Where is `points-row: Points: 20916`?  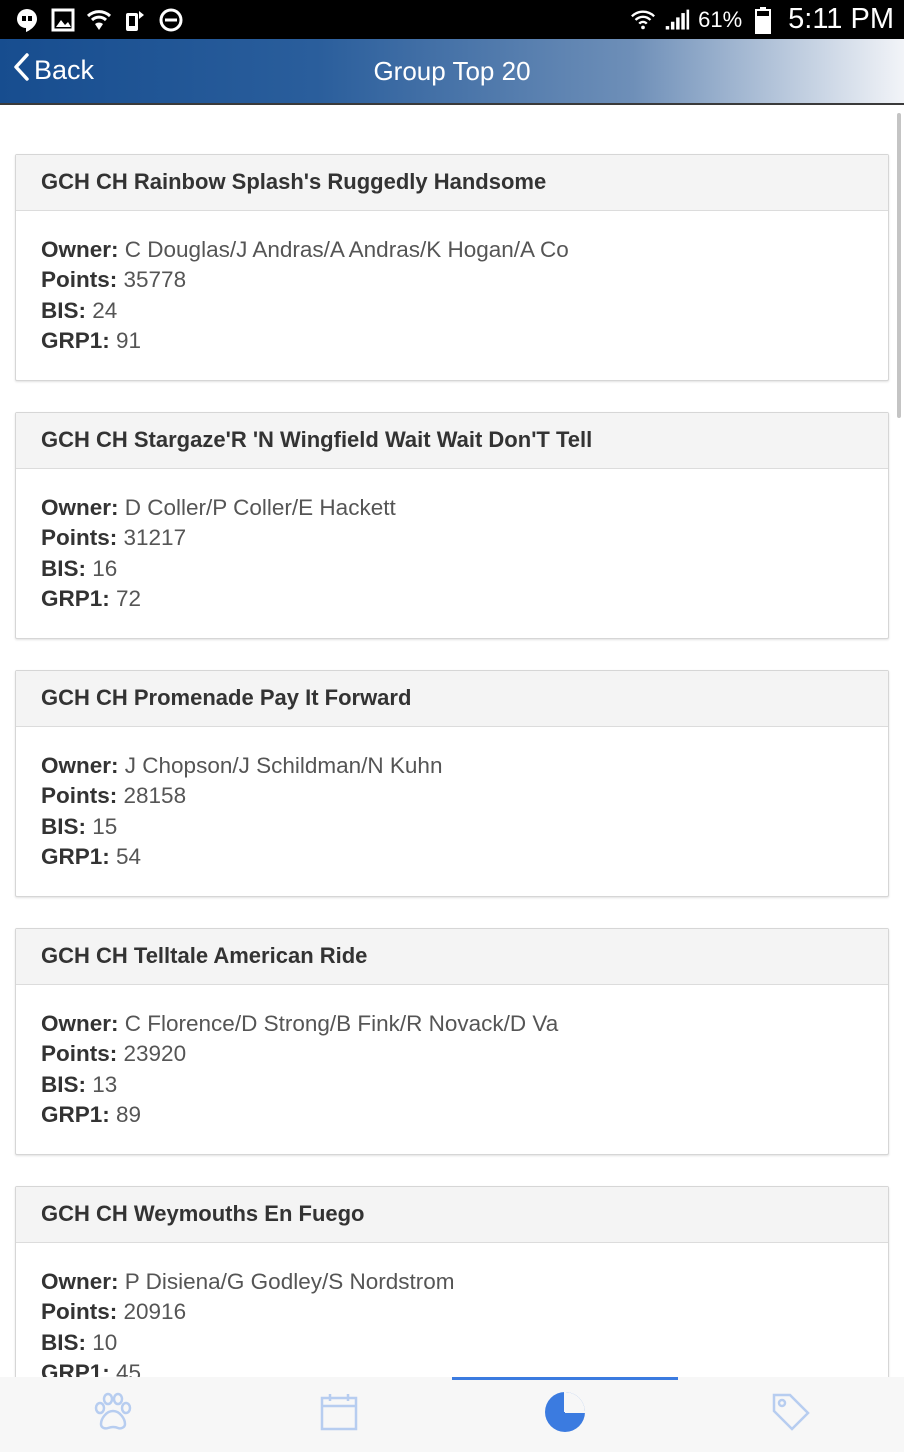
points-row: Points: 20916 is located at coordinates (464, 1312).